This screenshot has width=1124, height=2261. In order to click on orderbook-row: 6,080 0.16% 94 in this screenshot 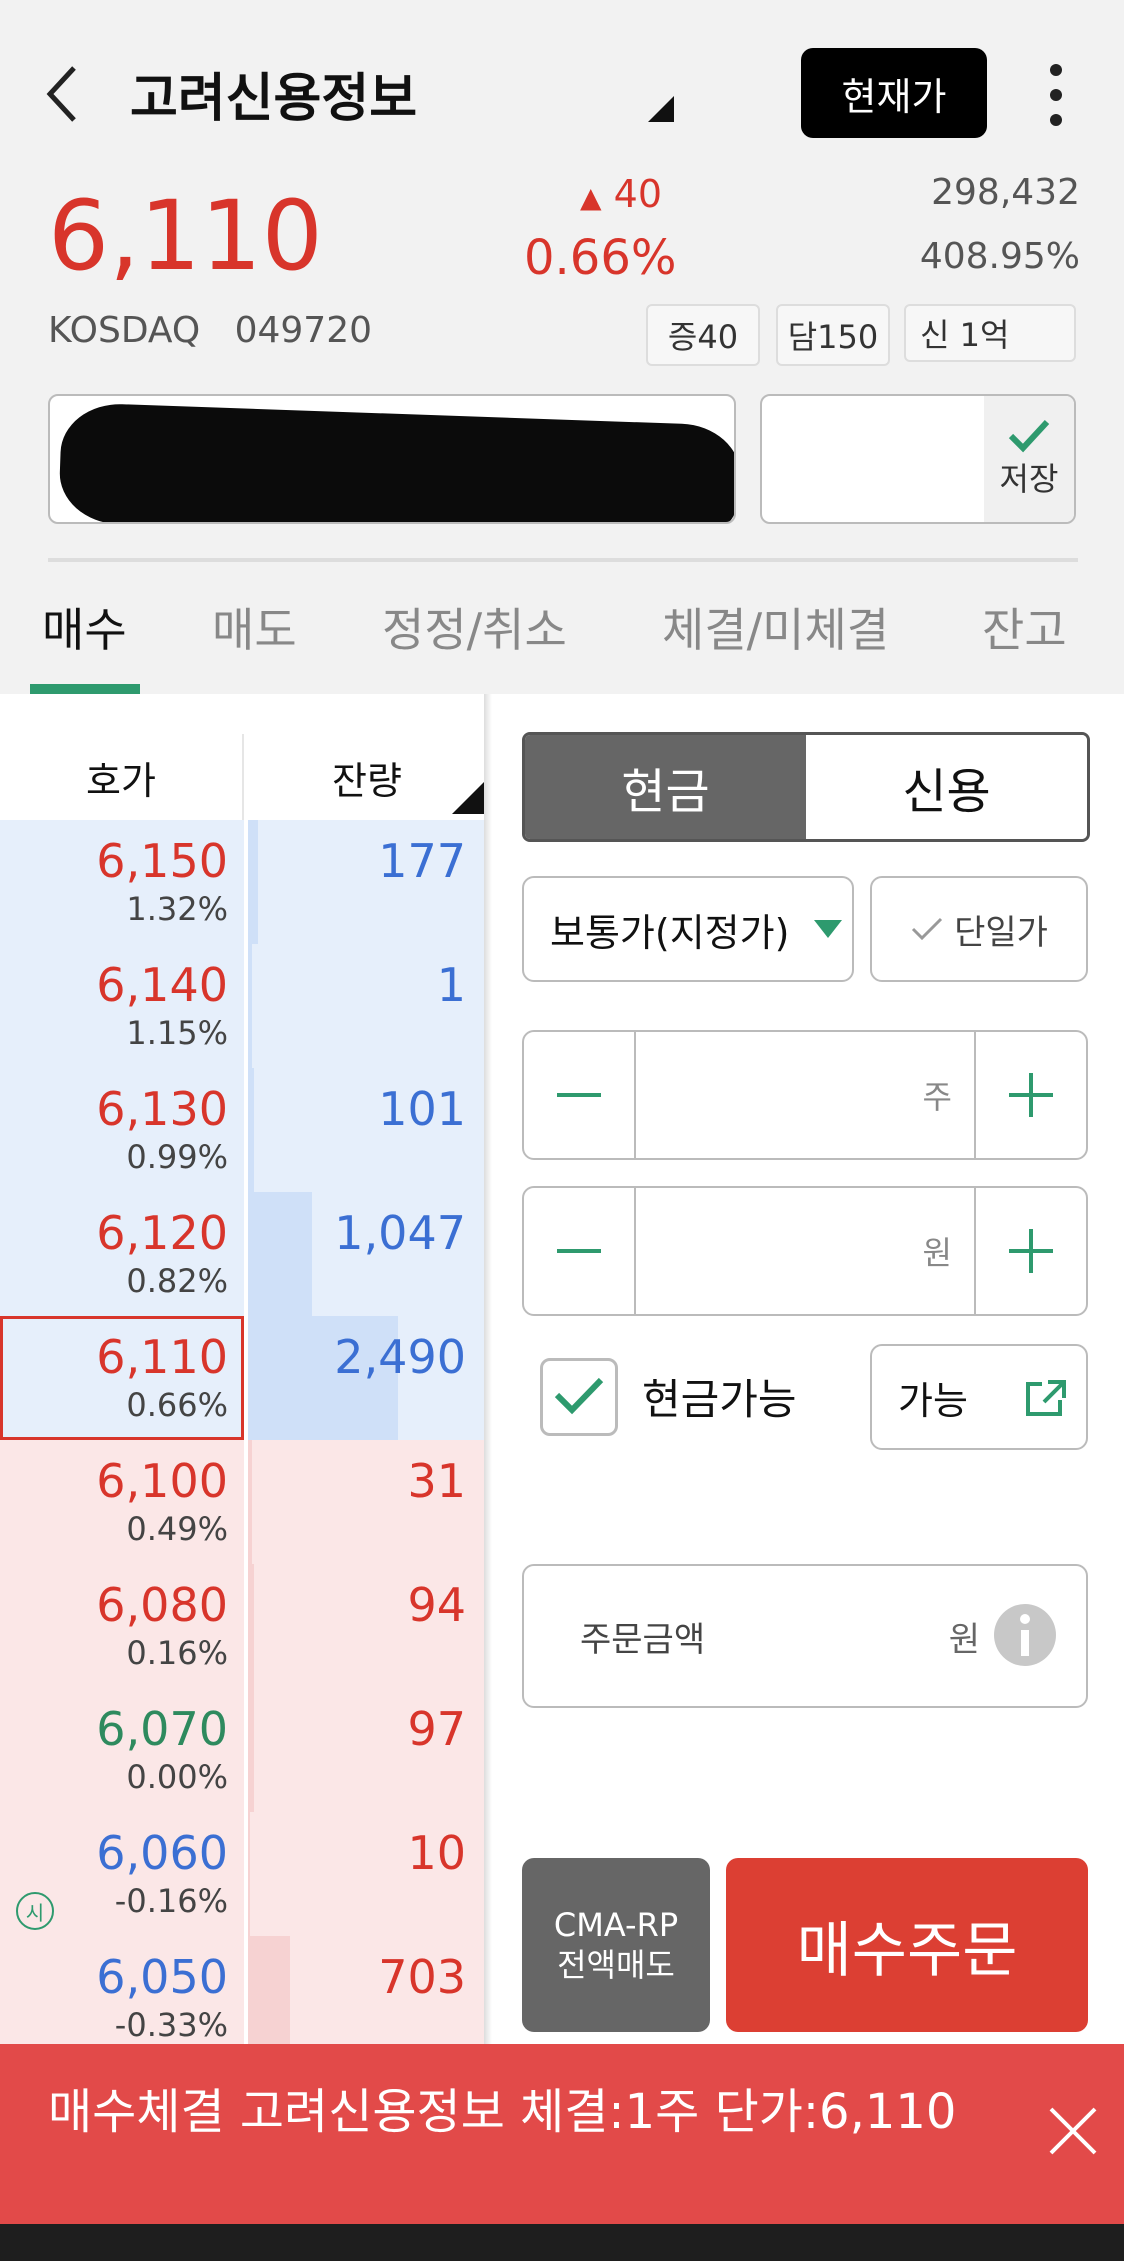, I will do `click(245, 1627)`.